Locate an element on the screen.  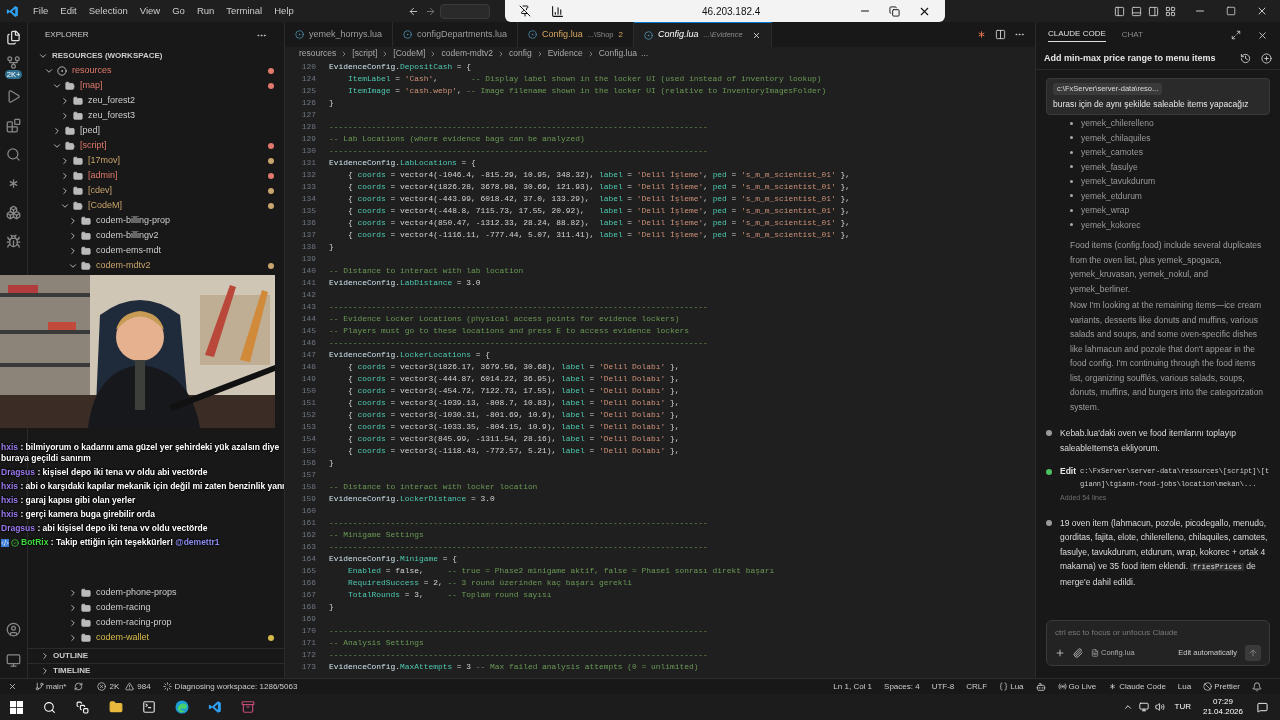
terminal-icon is located at coordinates (149, 707).